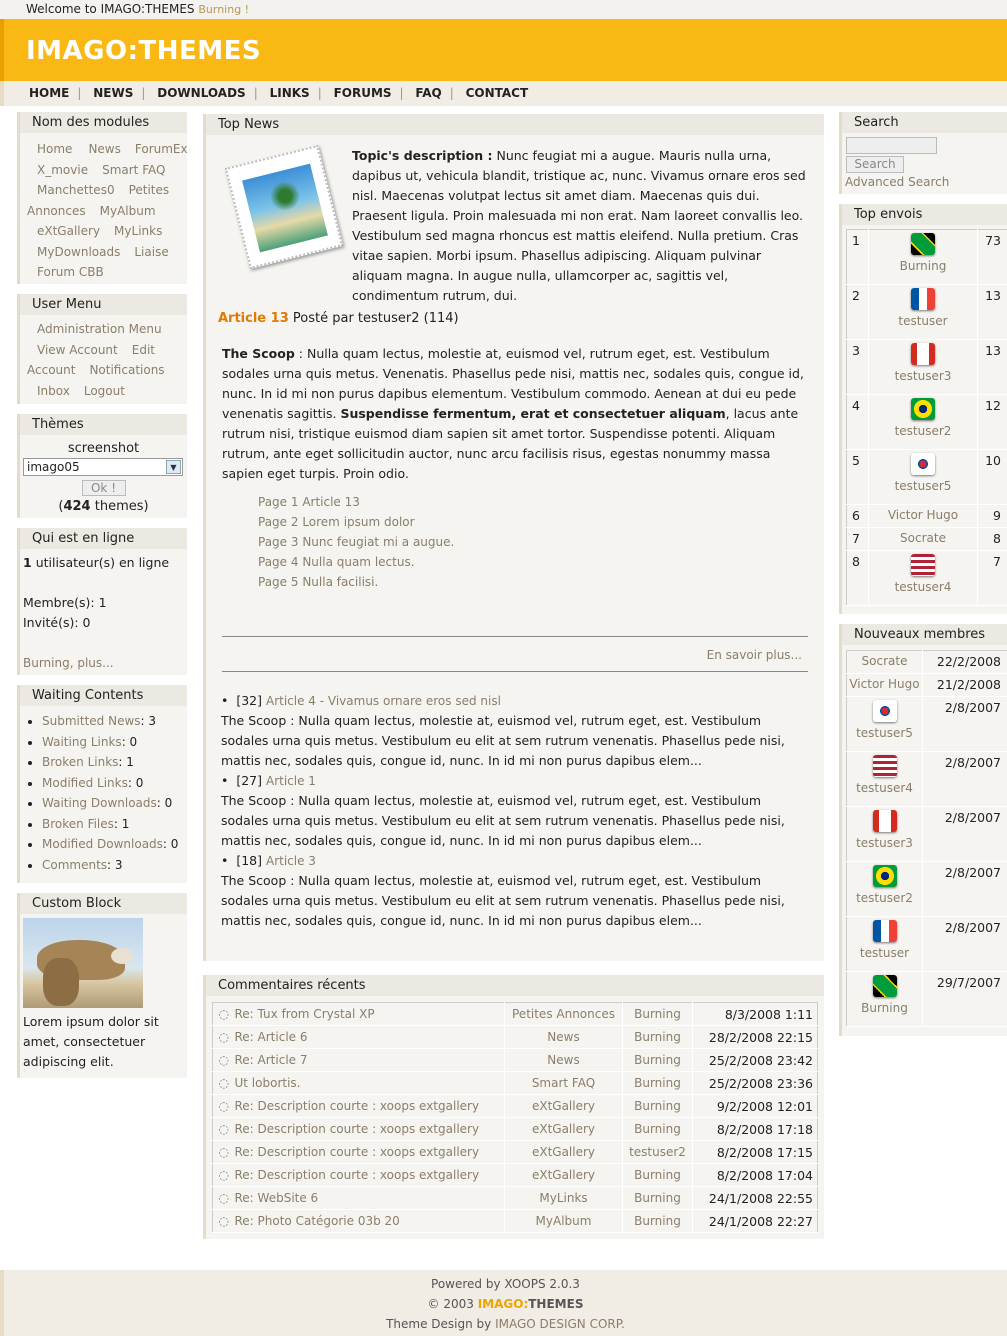  What do you see at coordinates (563, 1014) in the screenshot?
I see `comment-module: Petites Annonces` at bounding box center [563, 1014].